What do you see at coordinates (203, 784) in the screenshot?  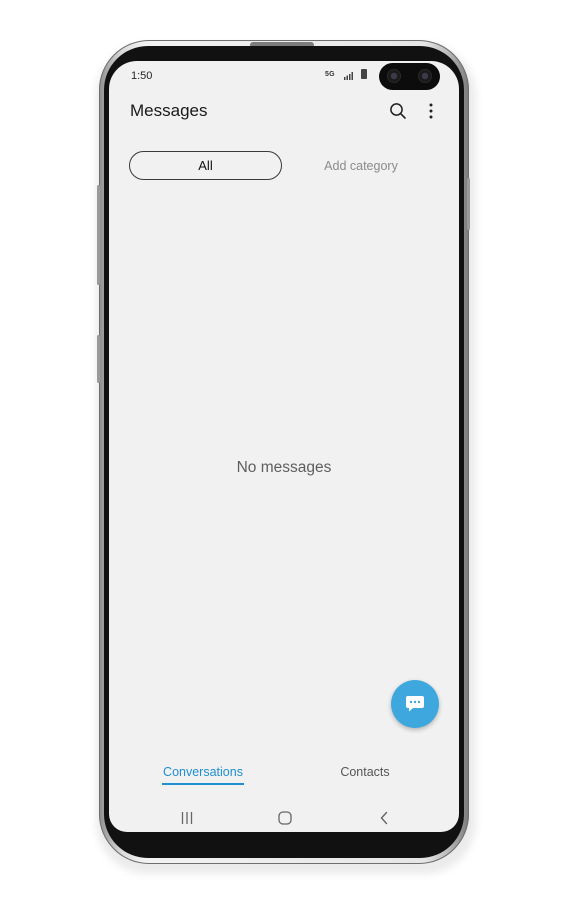 I see `active-tab-indicator` at bounding box center [203, 784].